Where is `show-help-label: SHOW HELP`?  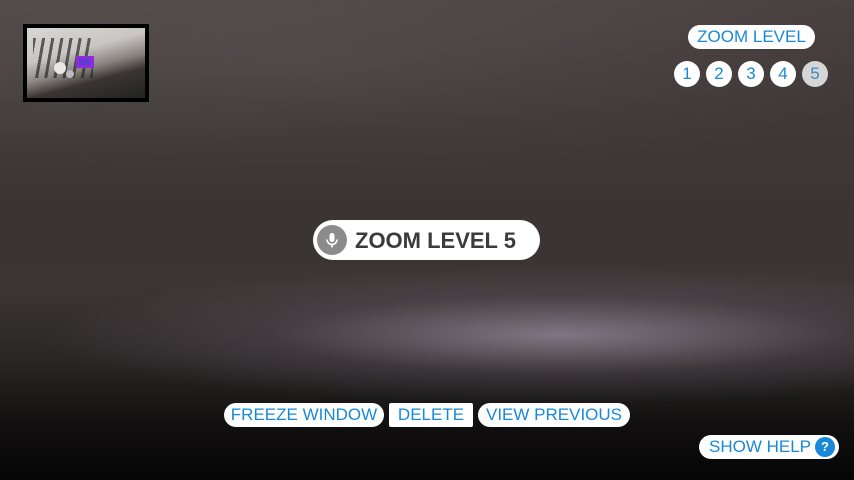 show-help-label: SHOW HELP is located at coordinates (760, 446).